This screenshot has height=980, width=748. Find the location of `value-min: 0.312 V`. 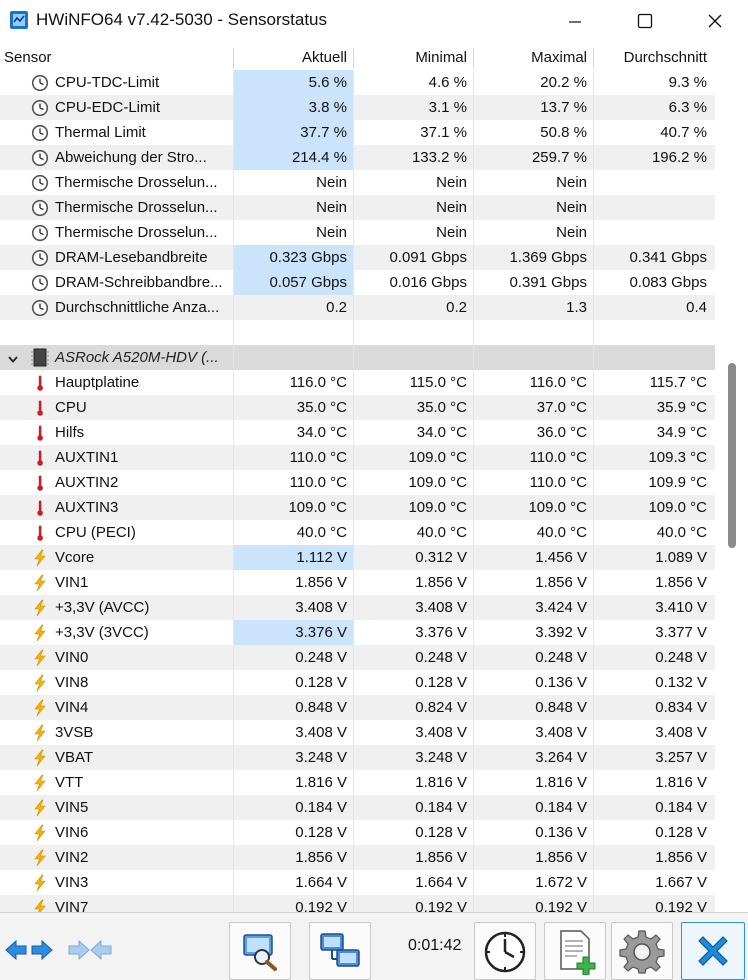

value-min: 0.312 V is located at coordinates (441, 557).